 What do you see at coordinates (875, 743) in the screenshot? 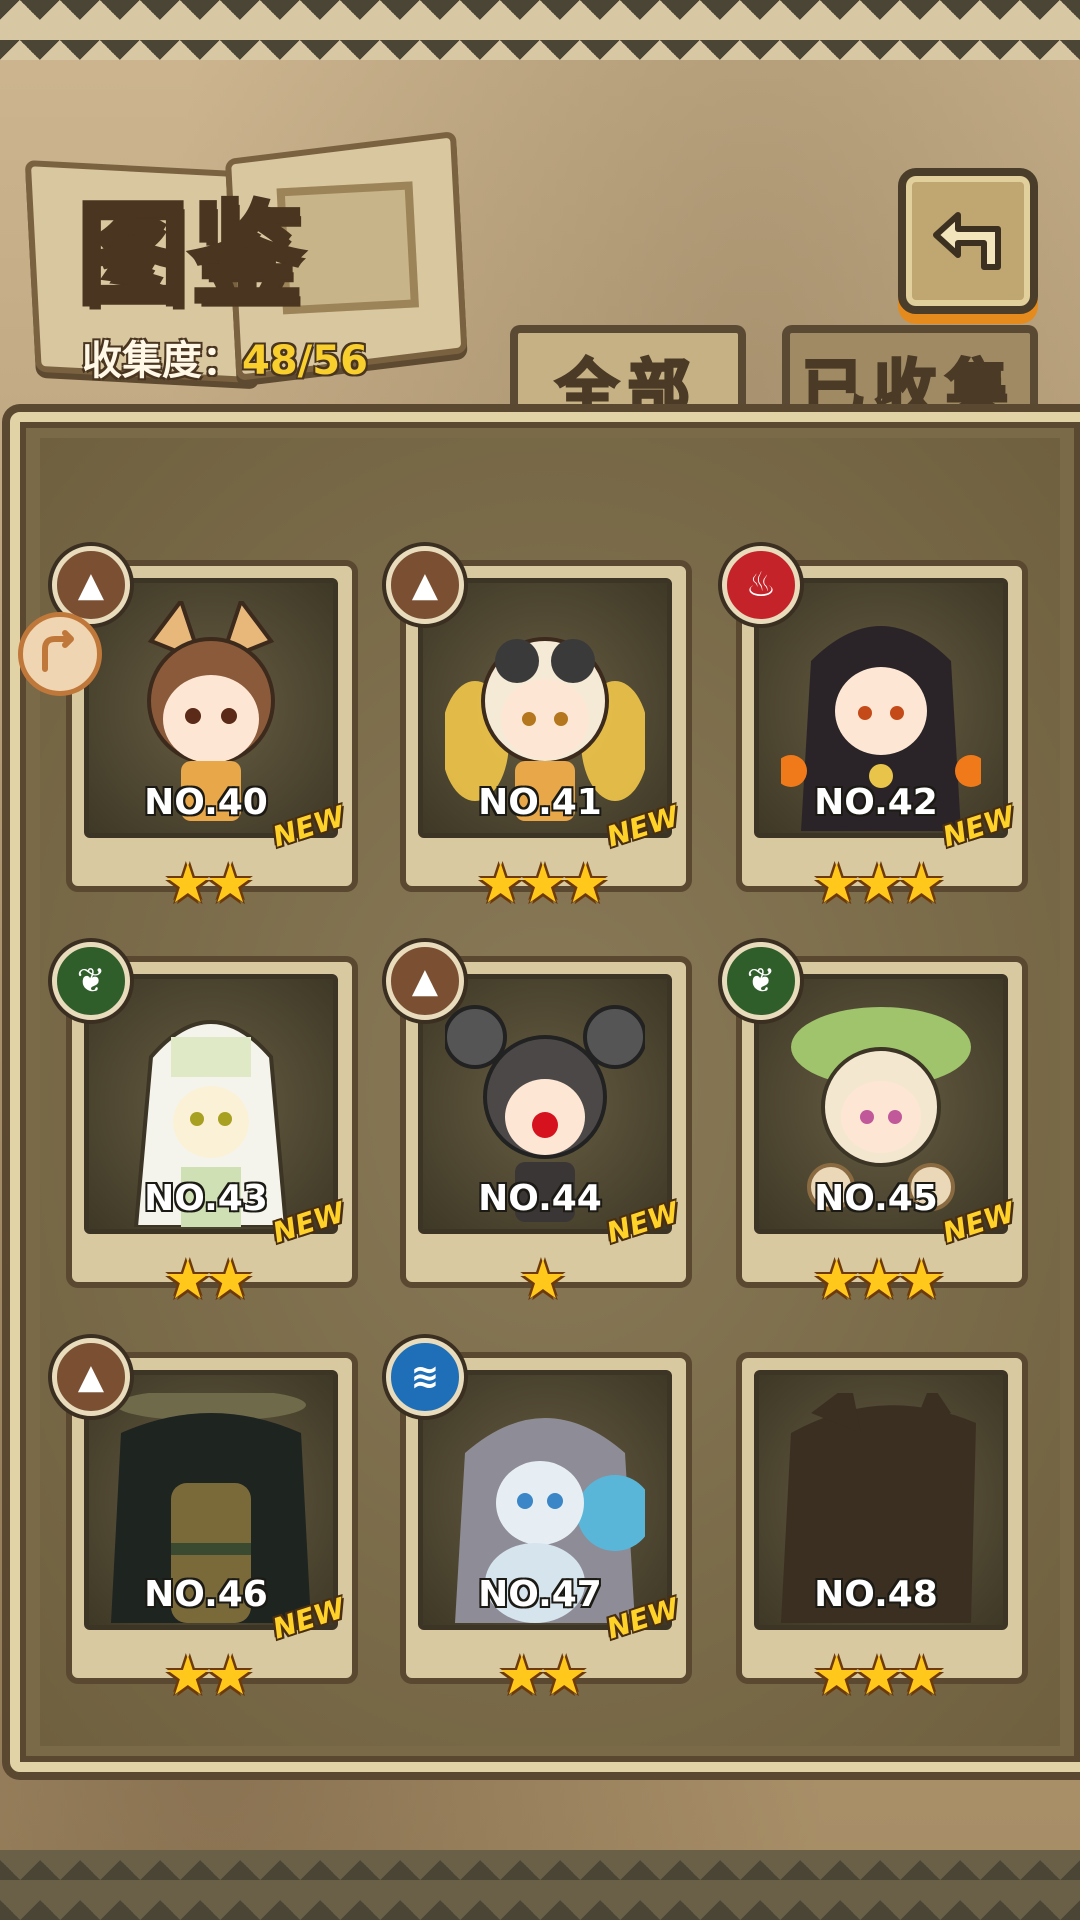
I see `card-no-42: NO.42 NEW ★★★ ♨` at bounding box center [875, 743].